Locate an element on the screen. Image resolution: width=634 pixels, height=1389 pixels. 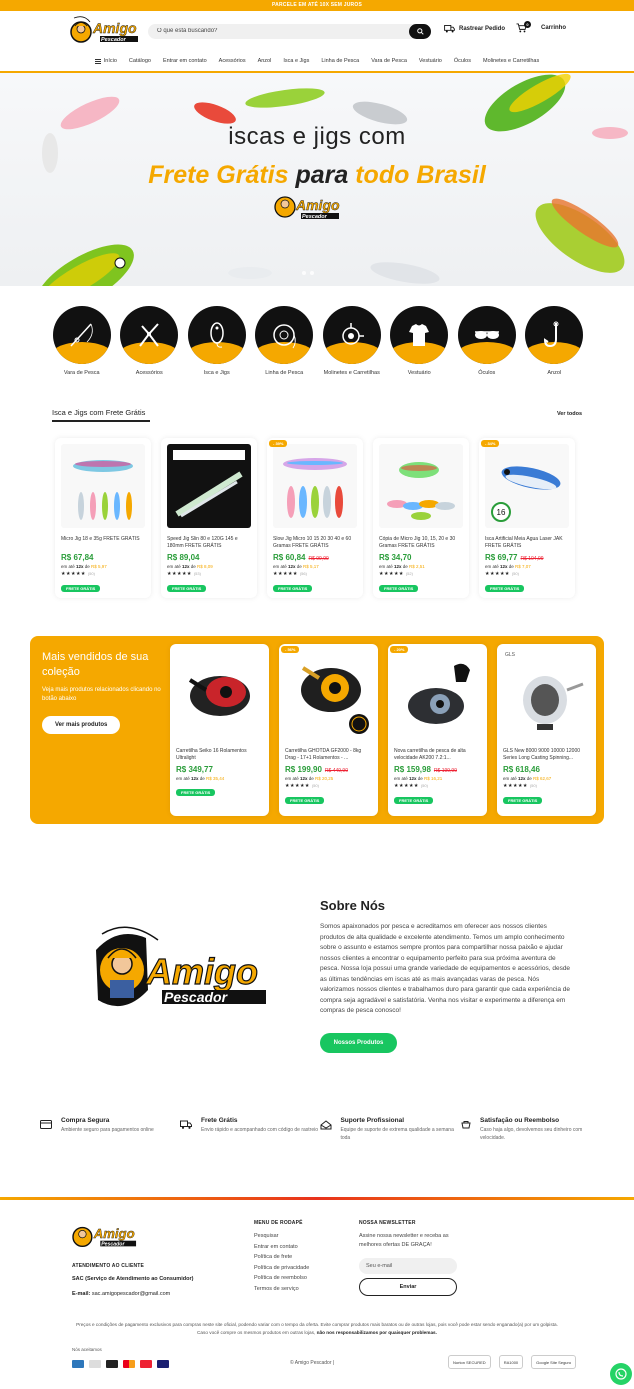
reel-icon is located at coordinates (353, 334).